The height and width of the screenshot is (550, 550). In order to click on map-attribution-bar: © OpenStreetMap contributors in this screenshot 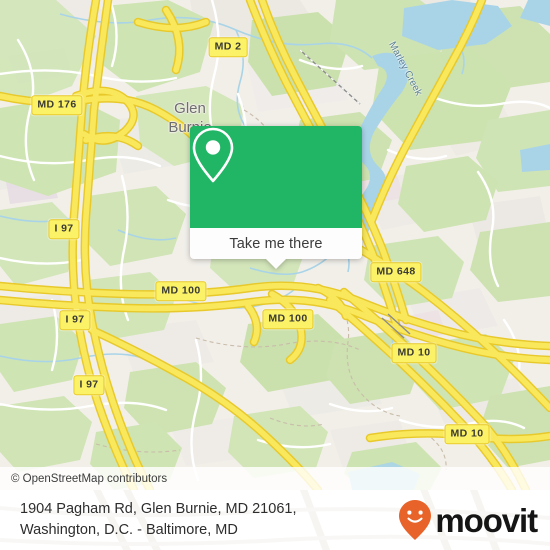, I will do `click(275, 478)`.